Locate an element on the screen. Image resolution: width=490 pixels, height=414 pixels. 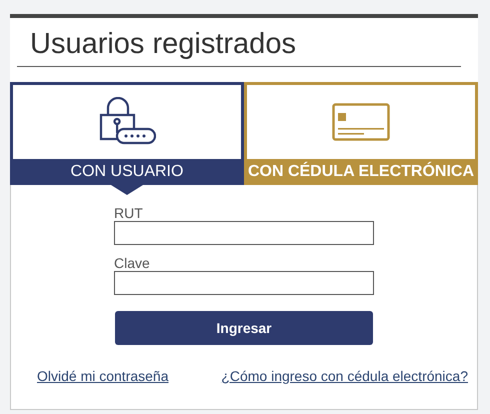
submit-button: Ingresar is located at coordinates (244, 328).